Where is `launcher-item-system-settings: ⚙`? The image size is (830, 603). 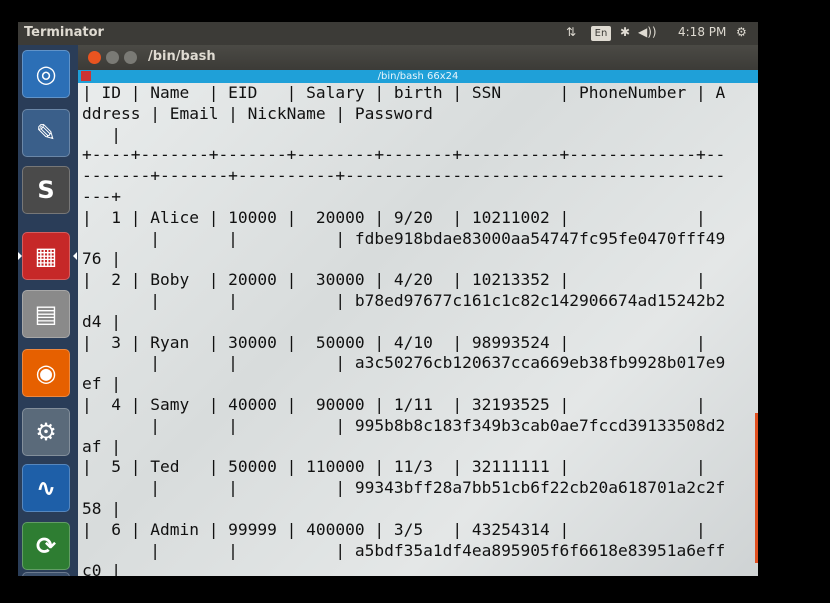
launcher-item-system-settings: ⚙ is located at coordinates (46, 432).